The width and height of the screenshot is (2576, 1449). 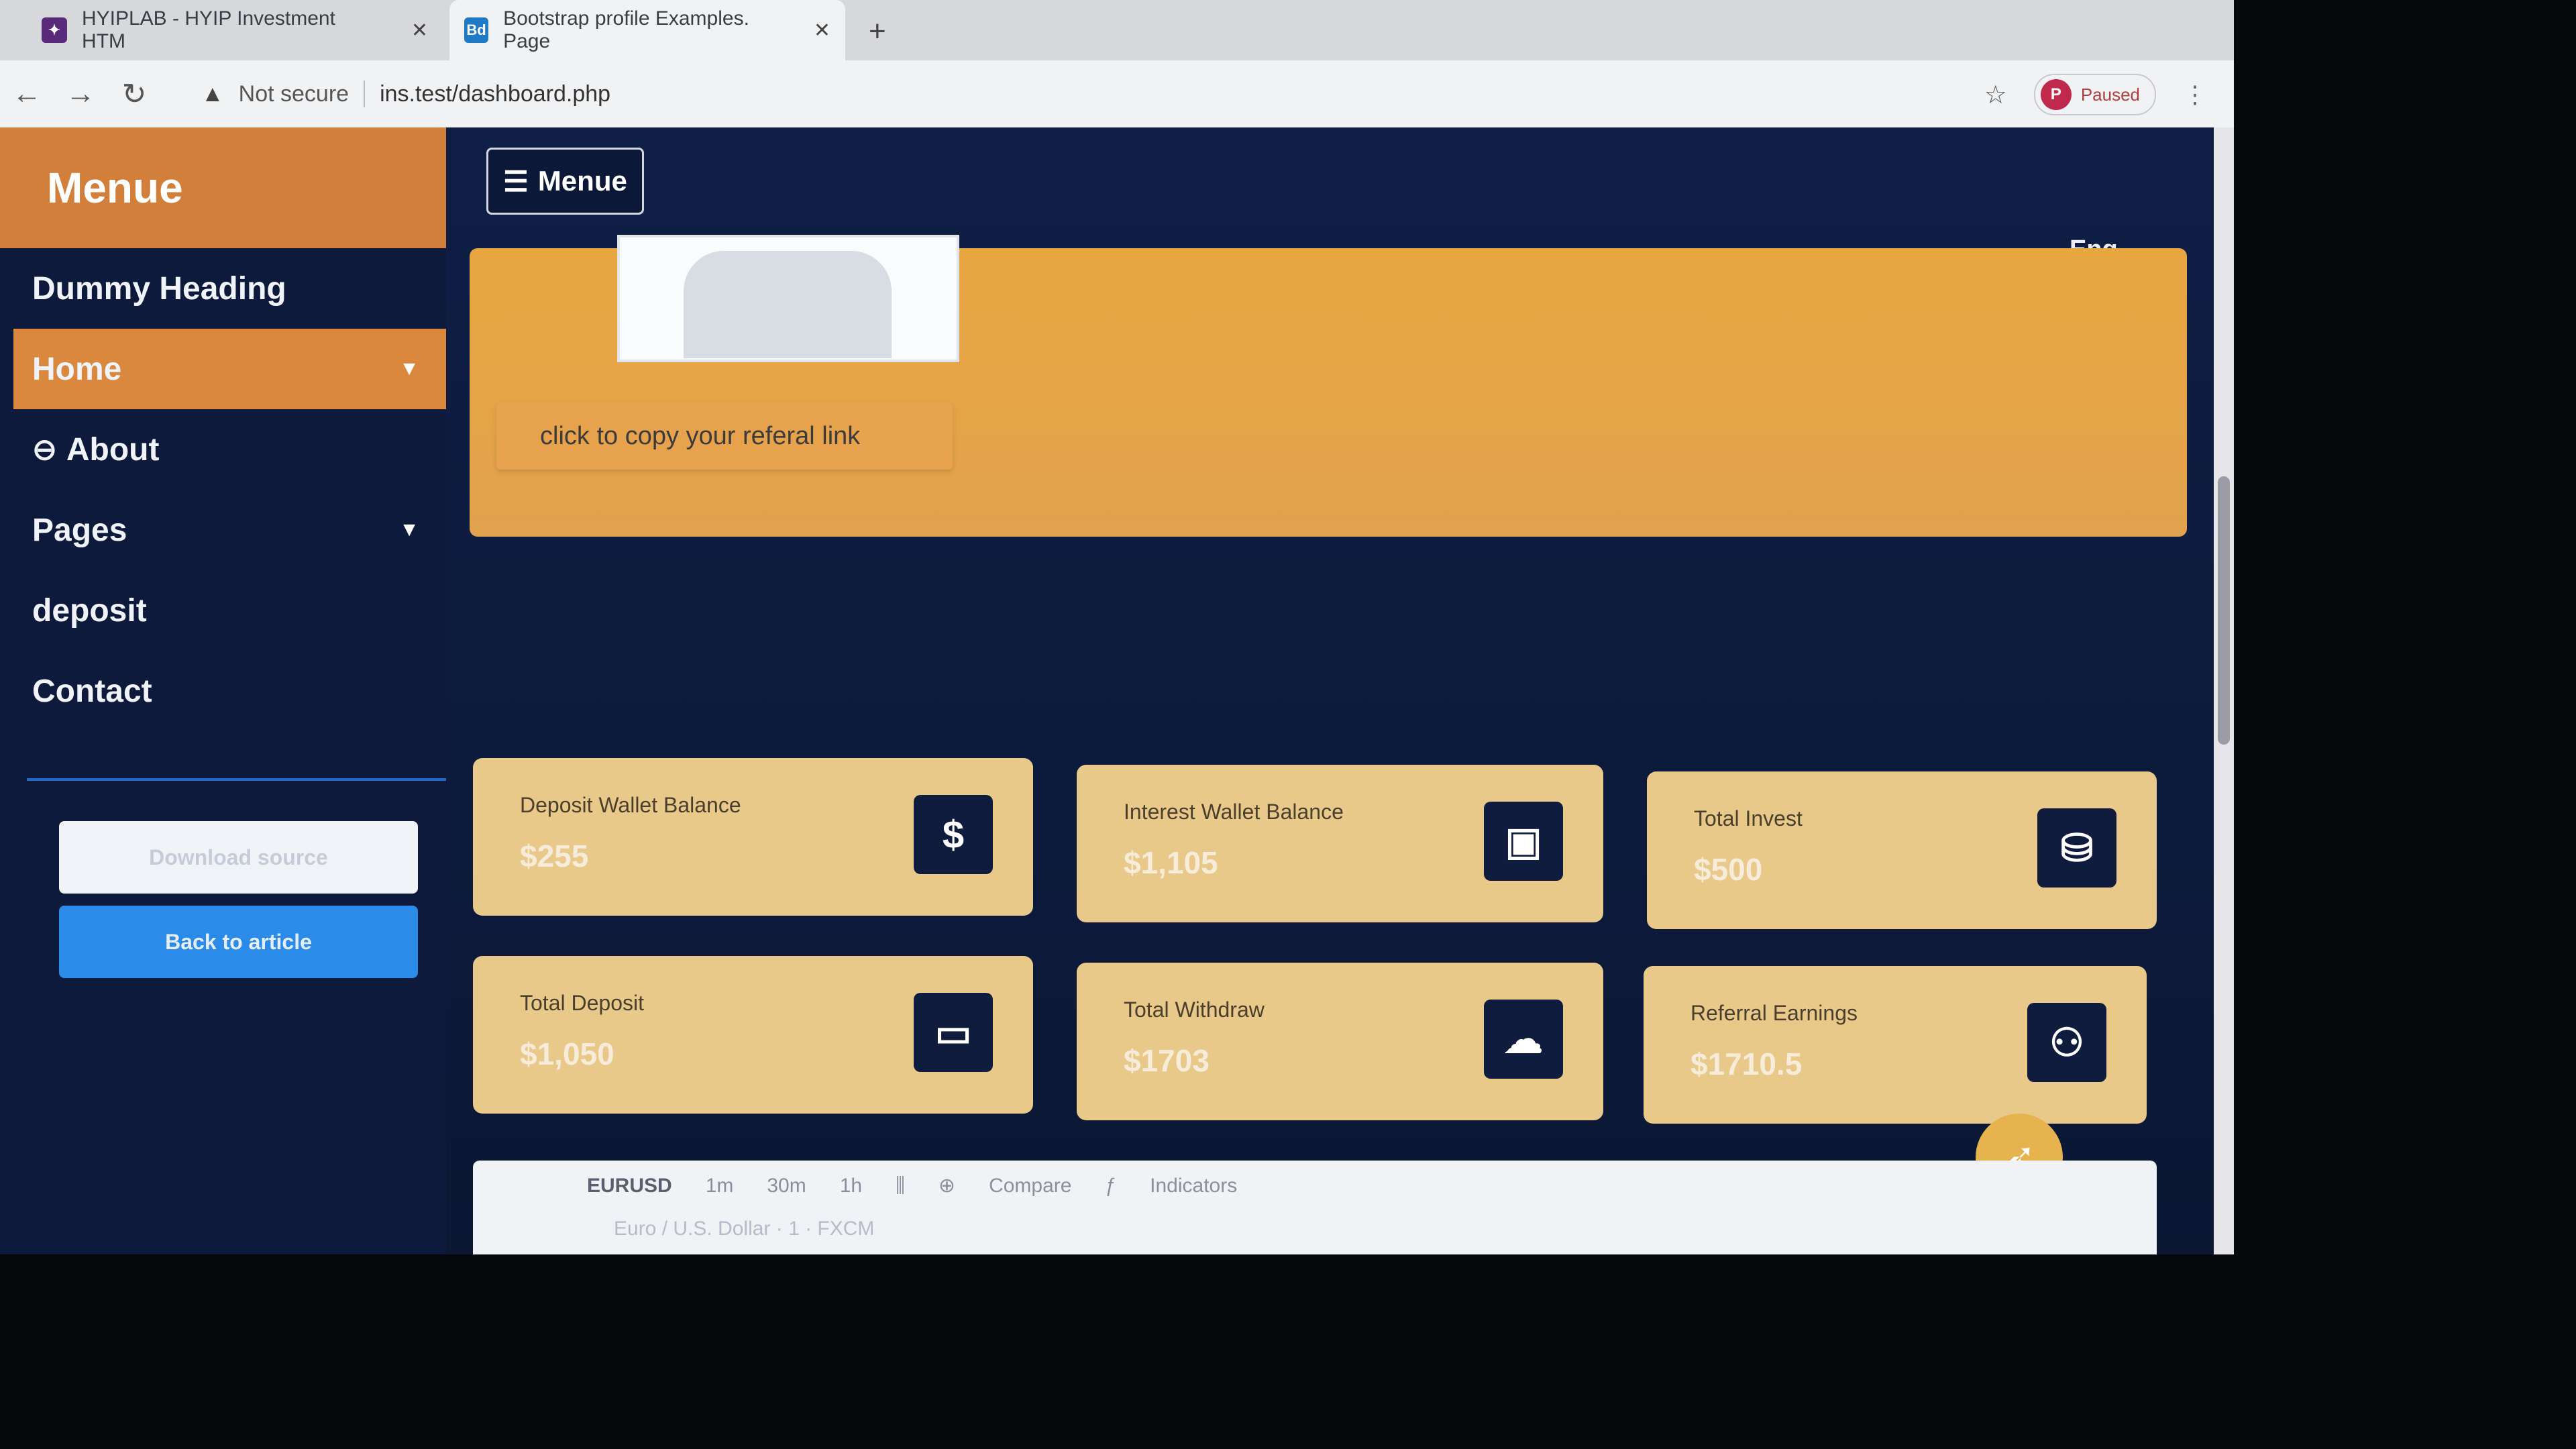 What do you see at coordinates (223, 610) in the screenshot?
I see `sidebar-item-deposit: deposit` at bounding box center [223, 610].